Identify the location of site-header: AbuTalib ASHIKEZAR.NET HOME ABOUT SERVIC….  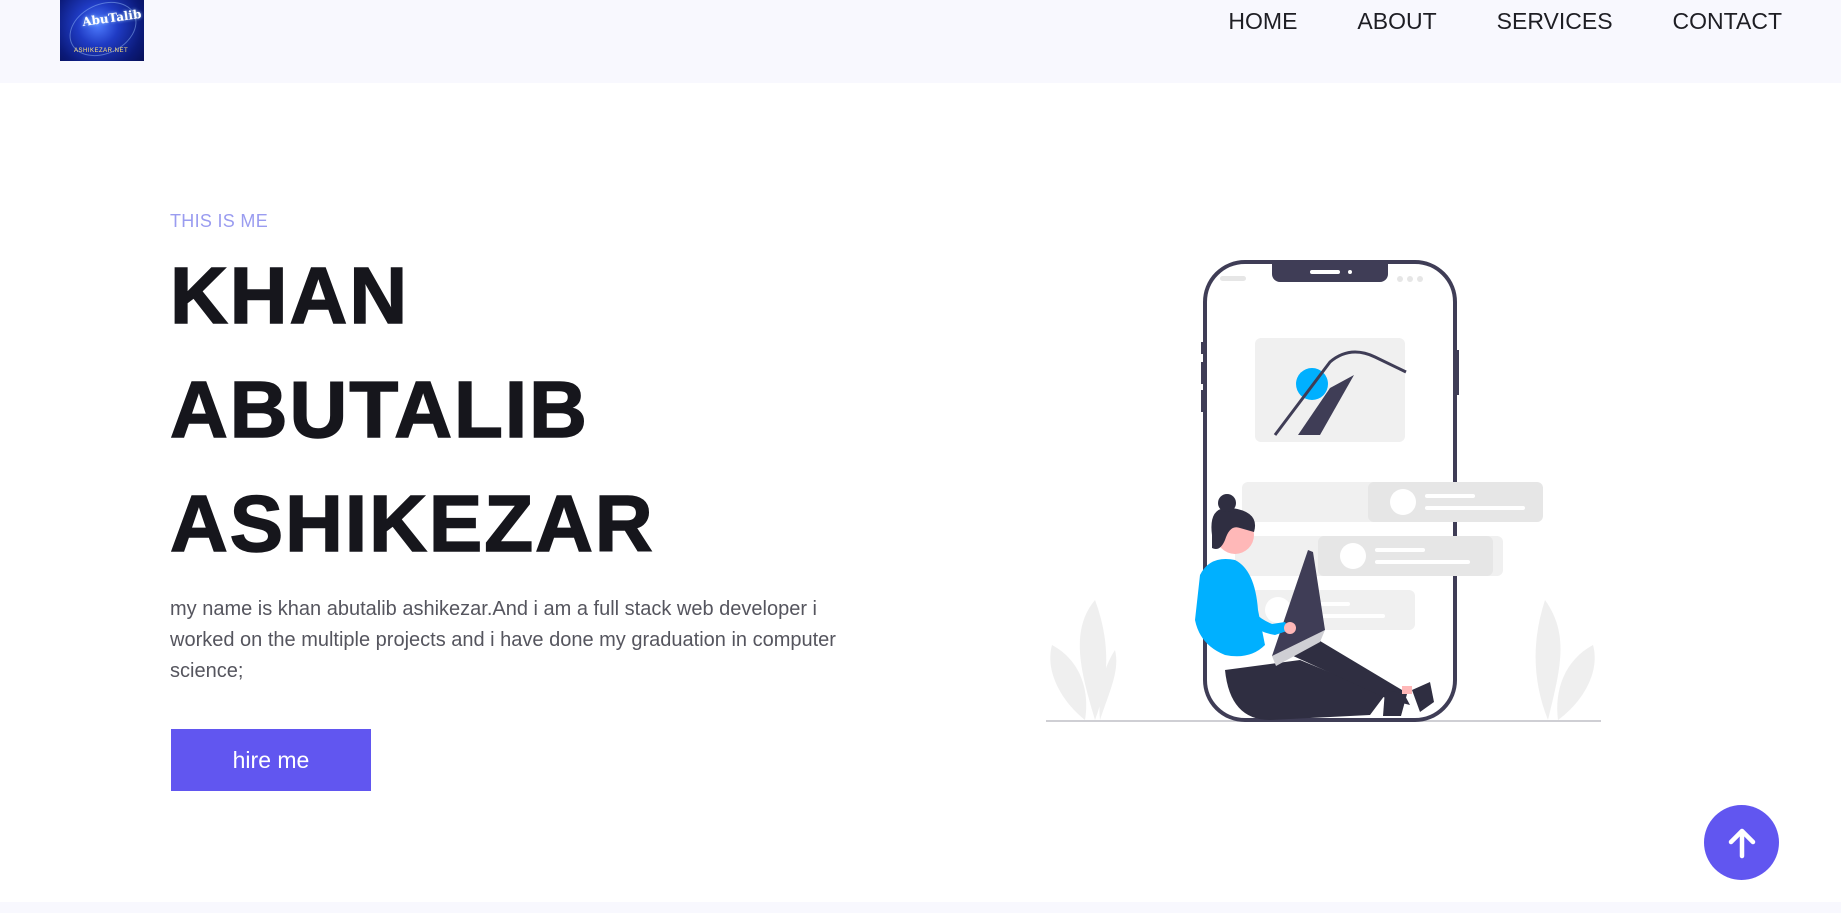
(920, 41).